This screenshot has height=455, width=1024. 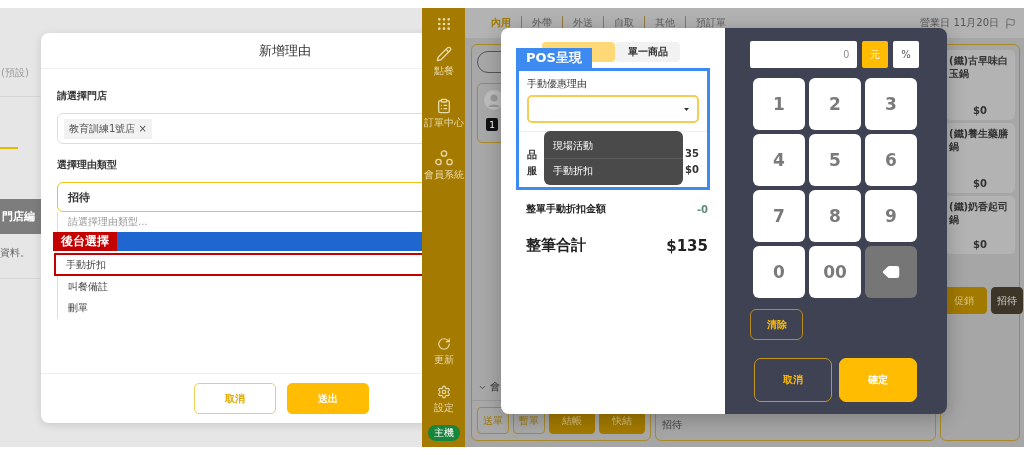 What do you see at coordinates (686, 109) in the screenshot?
I see `caret-icon` at bounding box center [686, 109].